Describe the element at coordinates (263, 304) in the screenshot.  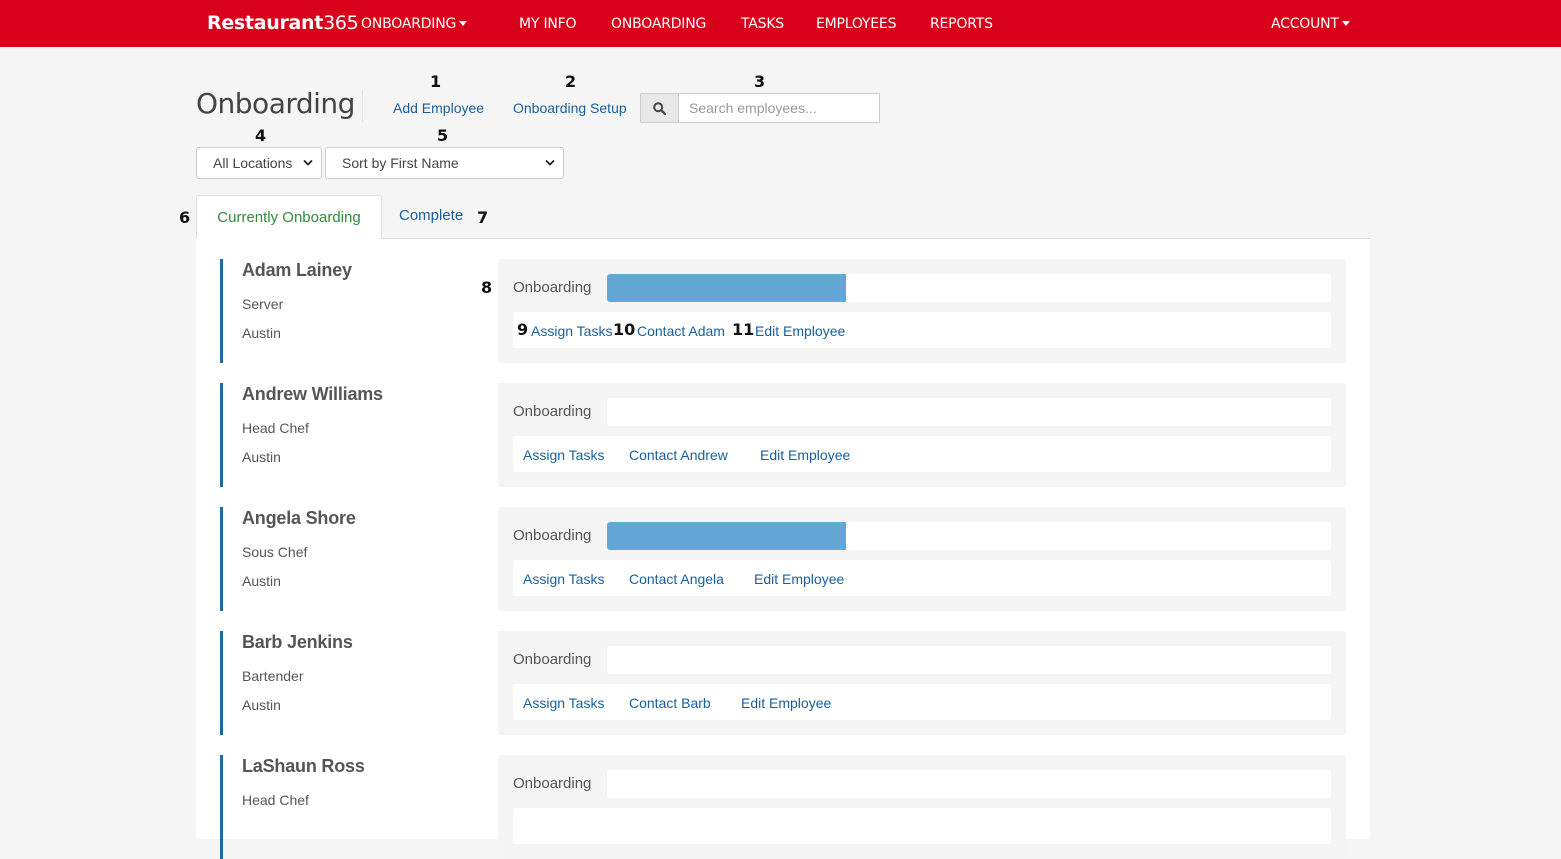
I see `employee-role: Server` at that location.